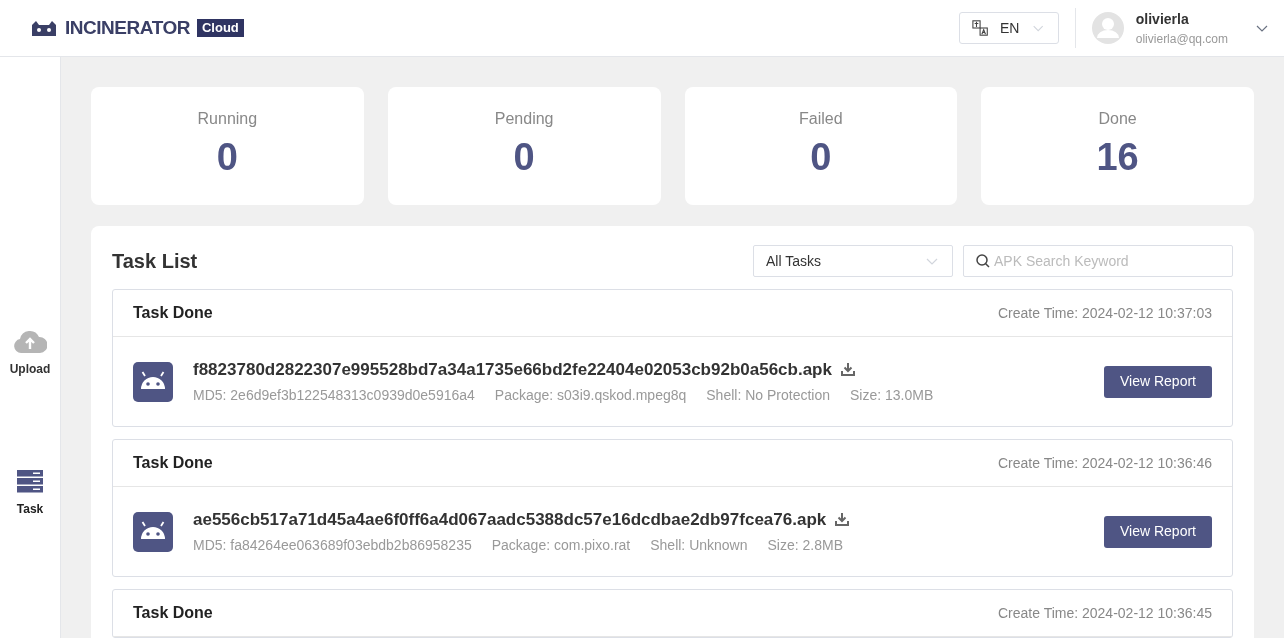 Image resolution: width=1284 pixels, height=638 pixels. Describe the element at coordinates (1098, 261) in the screenshot. I see `search-field: APK Search Keyword` at that location.